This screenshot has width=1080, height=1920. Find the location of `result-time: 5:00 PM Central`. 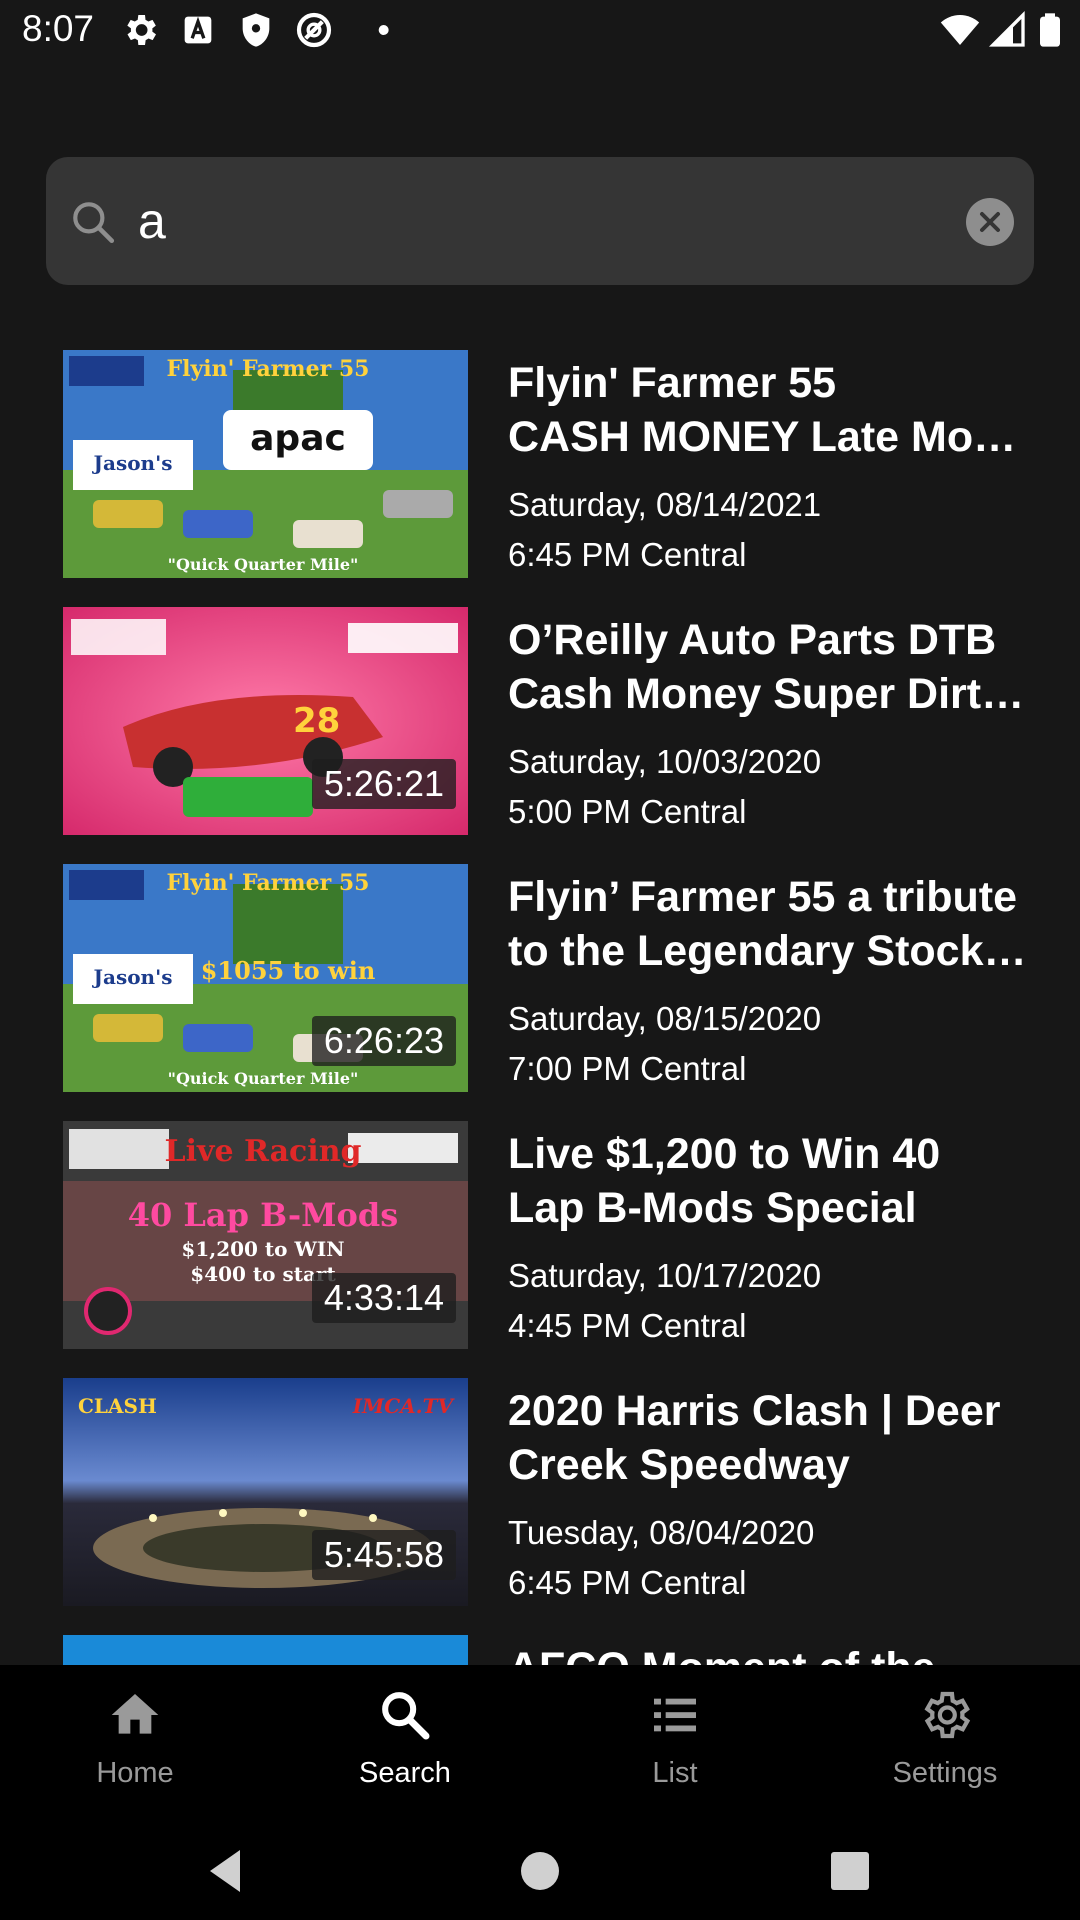

result-time: 5:00 PM Central is located at coordinates (627, 811).